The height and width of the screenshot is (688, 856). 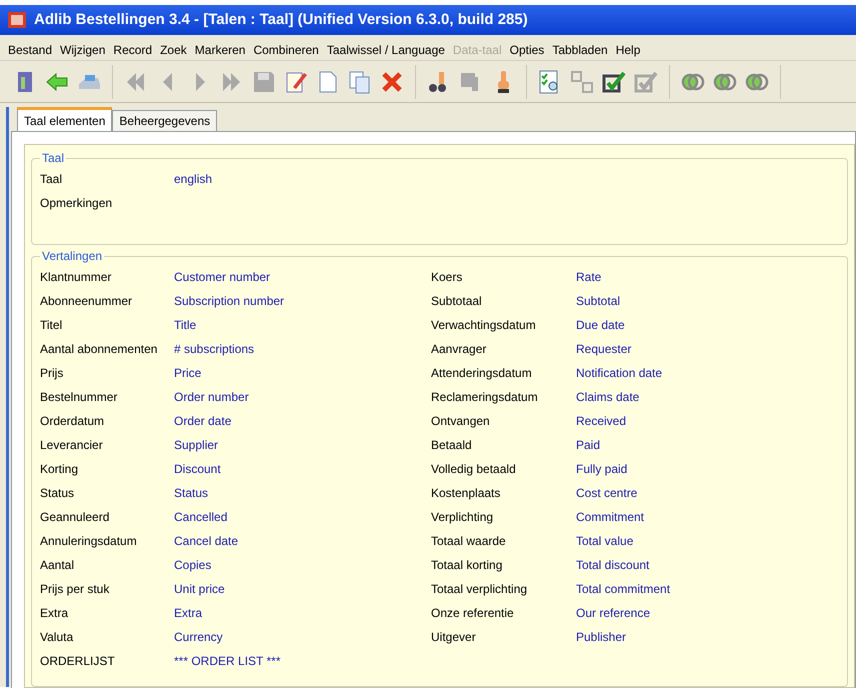 I want to click on field-value: Total discount, so click(x=613, y=565).